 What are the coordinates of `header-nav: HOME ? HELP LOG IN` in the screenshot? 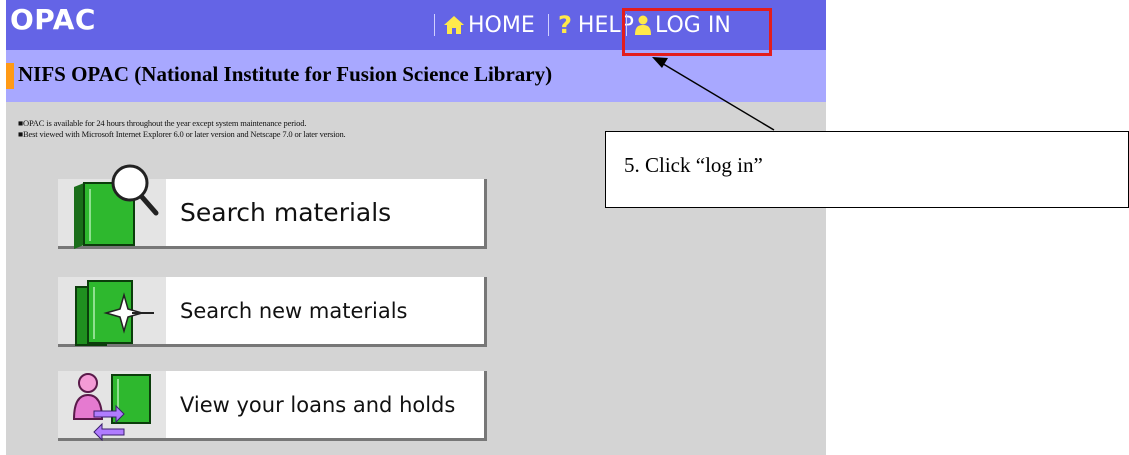 It's located at (416, 25).